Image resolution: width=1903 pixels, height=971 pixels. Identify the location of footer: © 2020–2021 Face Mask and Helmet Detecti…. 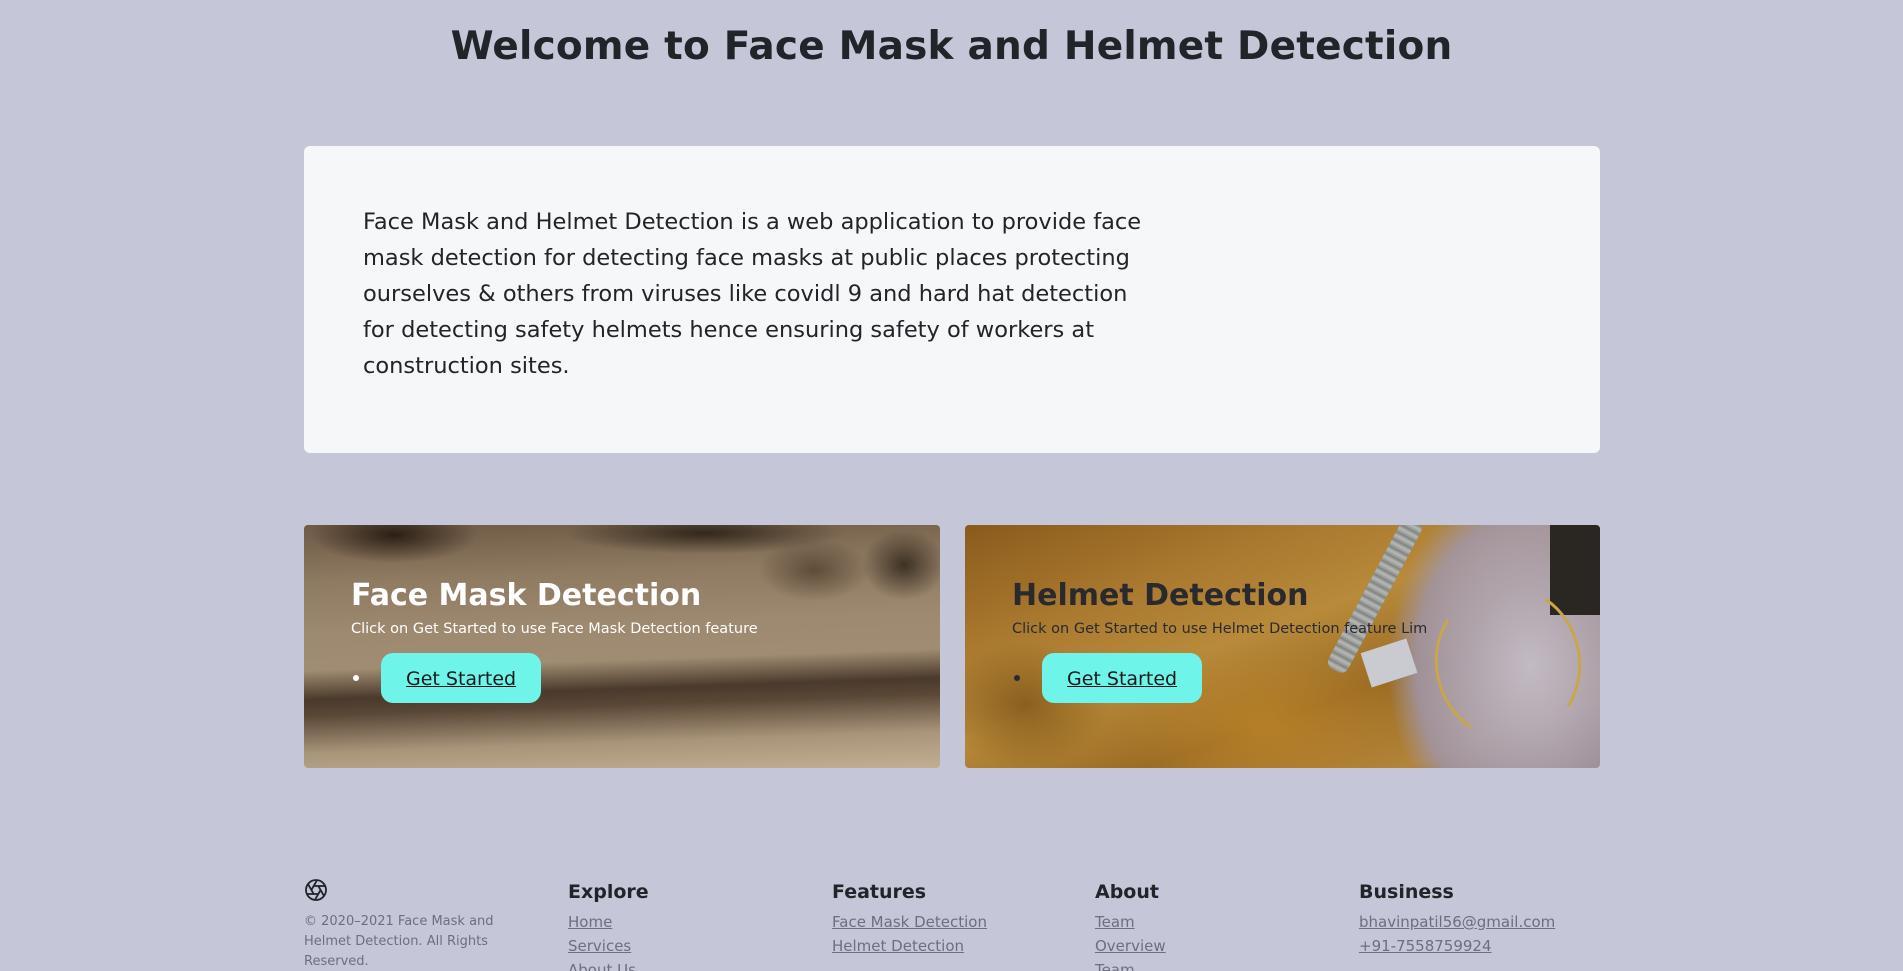
(952, 924).